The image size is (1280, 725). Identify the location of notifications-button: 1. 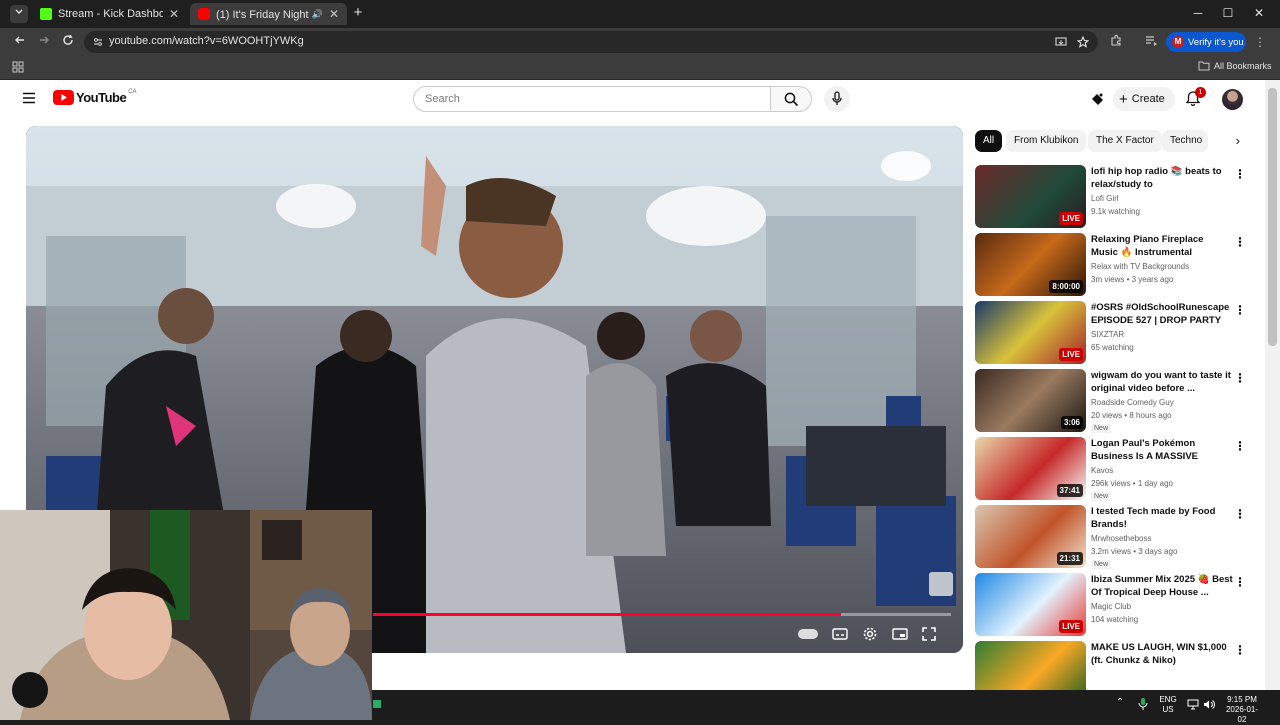
(1195, 97).